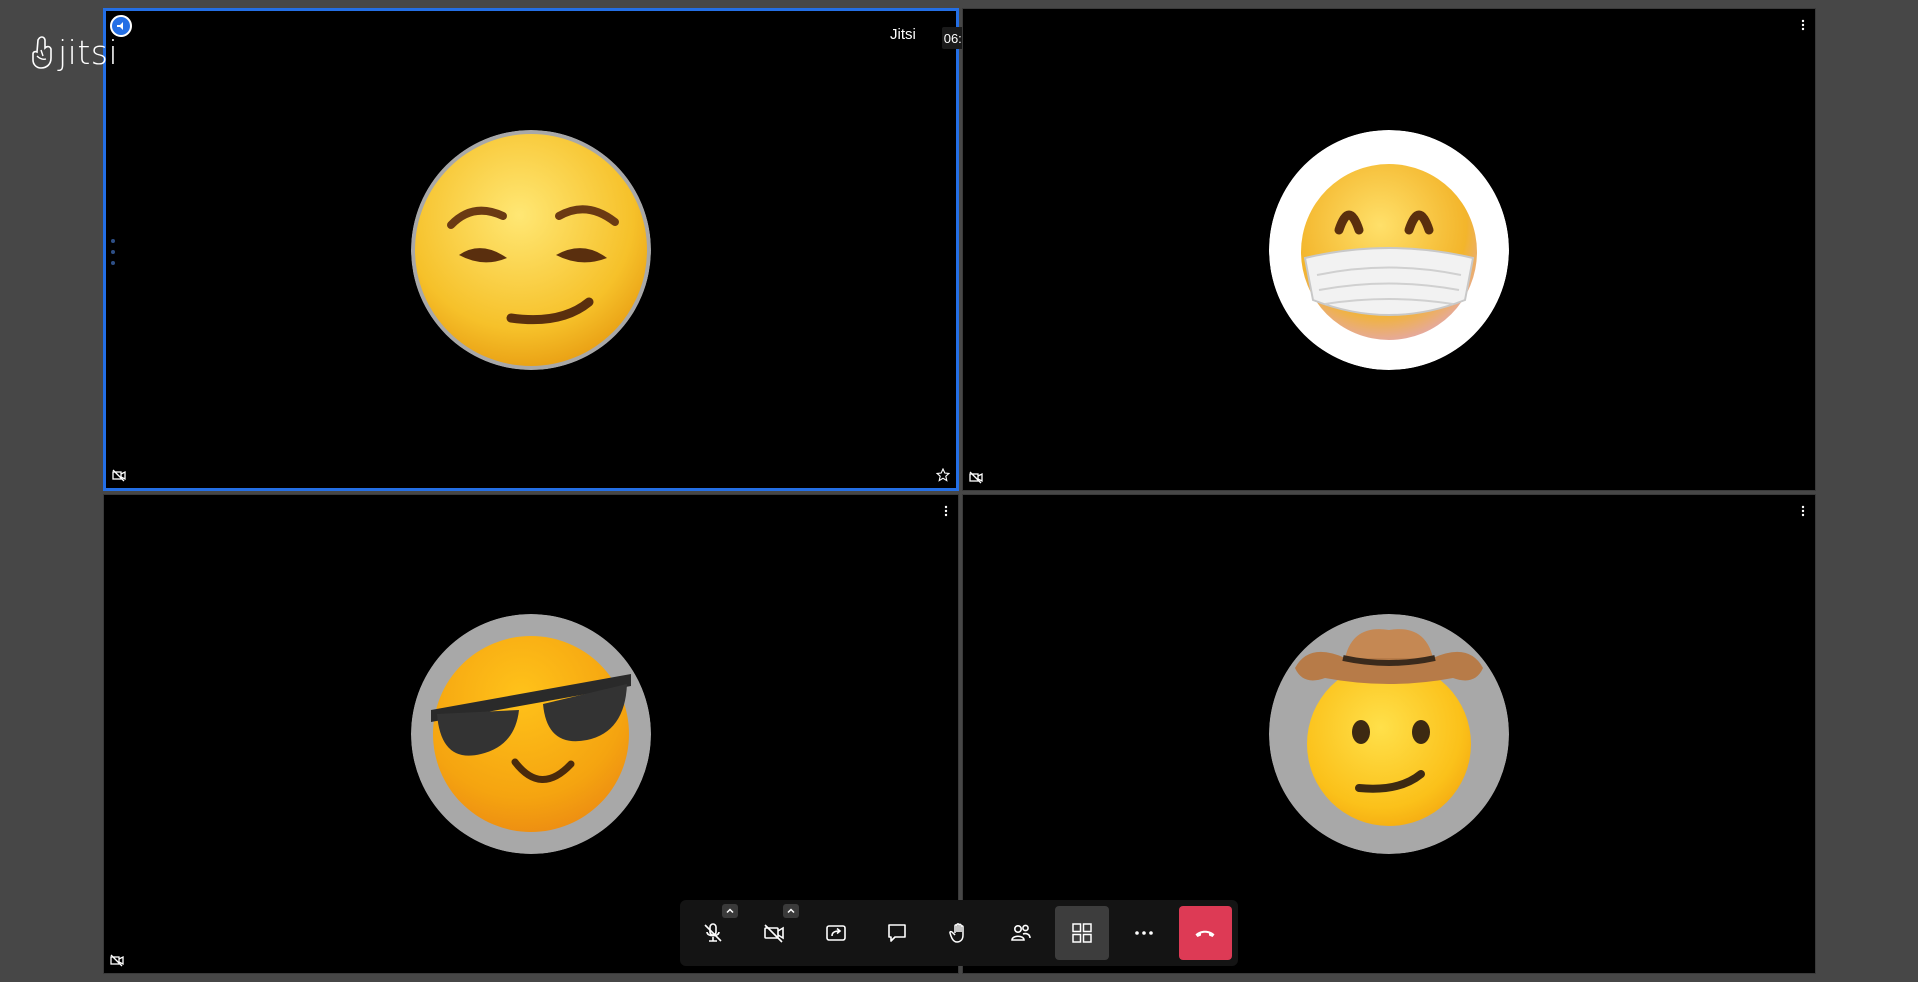  I want to click on mic-off-icon, so click(713, 932).